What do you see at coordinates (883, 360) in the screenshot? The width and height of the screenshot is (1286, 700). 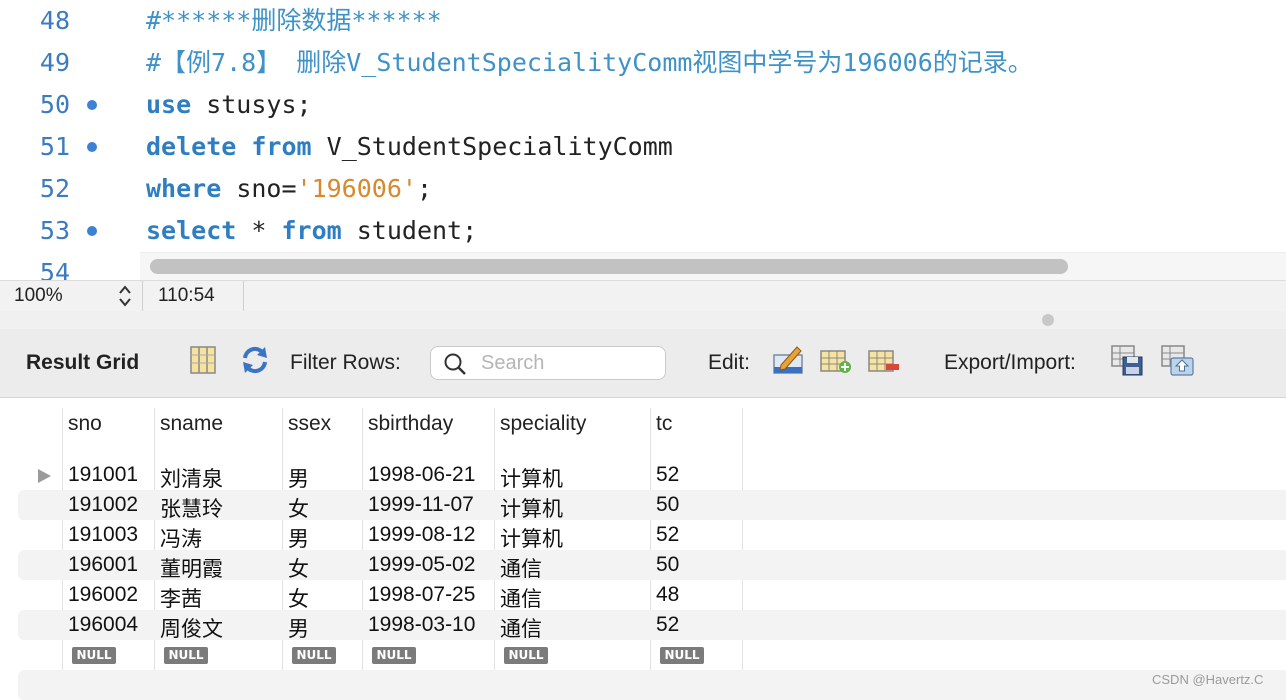 I see `delete-row-icon` at bounding box center [883, 360].